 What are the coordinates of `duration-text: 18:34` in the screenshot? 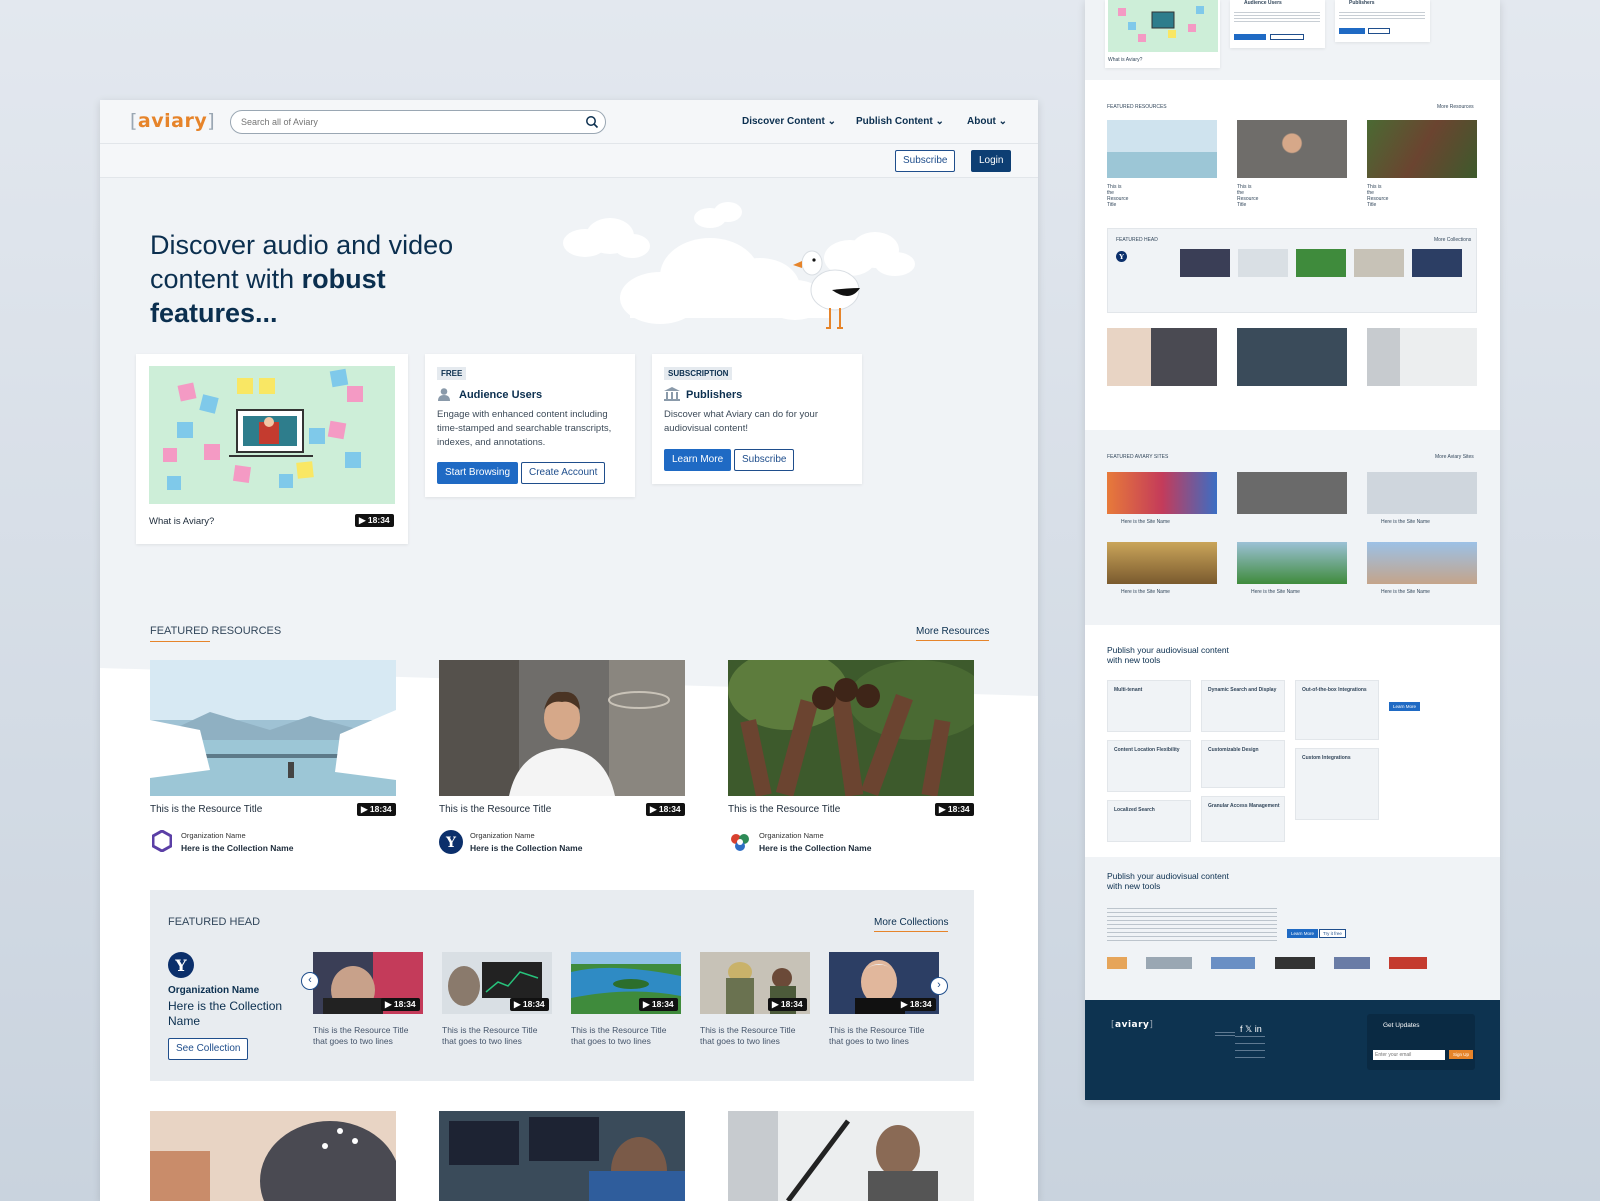 It's located at (662, 1004).